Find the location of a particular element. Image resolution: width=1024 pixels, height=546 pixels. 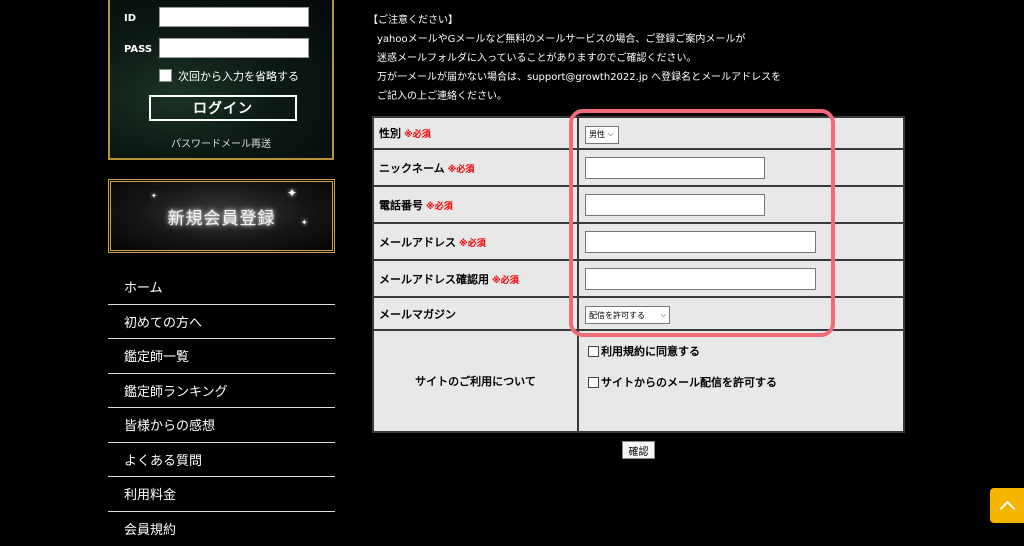

nickname-label: ニックネーム※必須 is located at coordinates (475, 167).